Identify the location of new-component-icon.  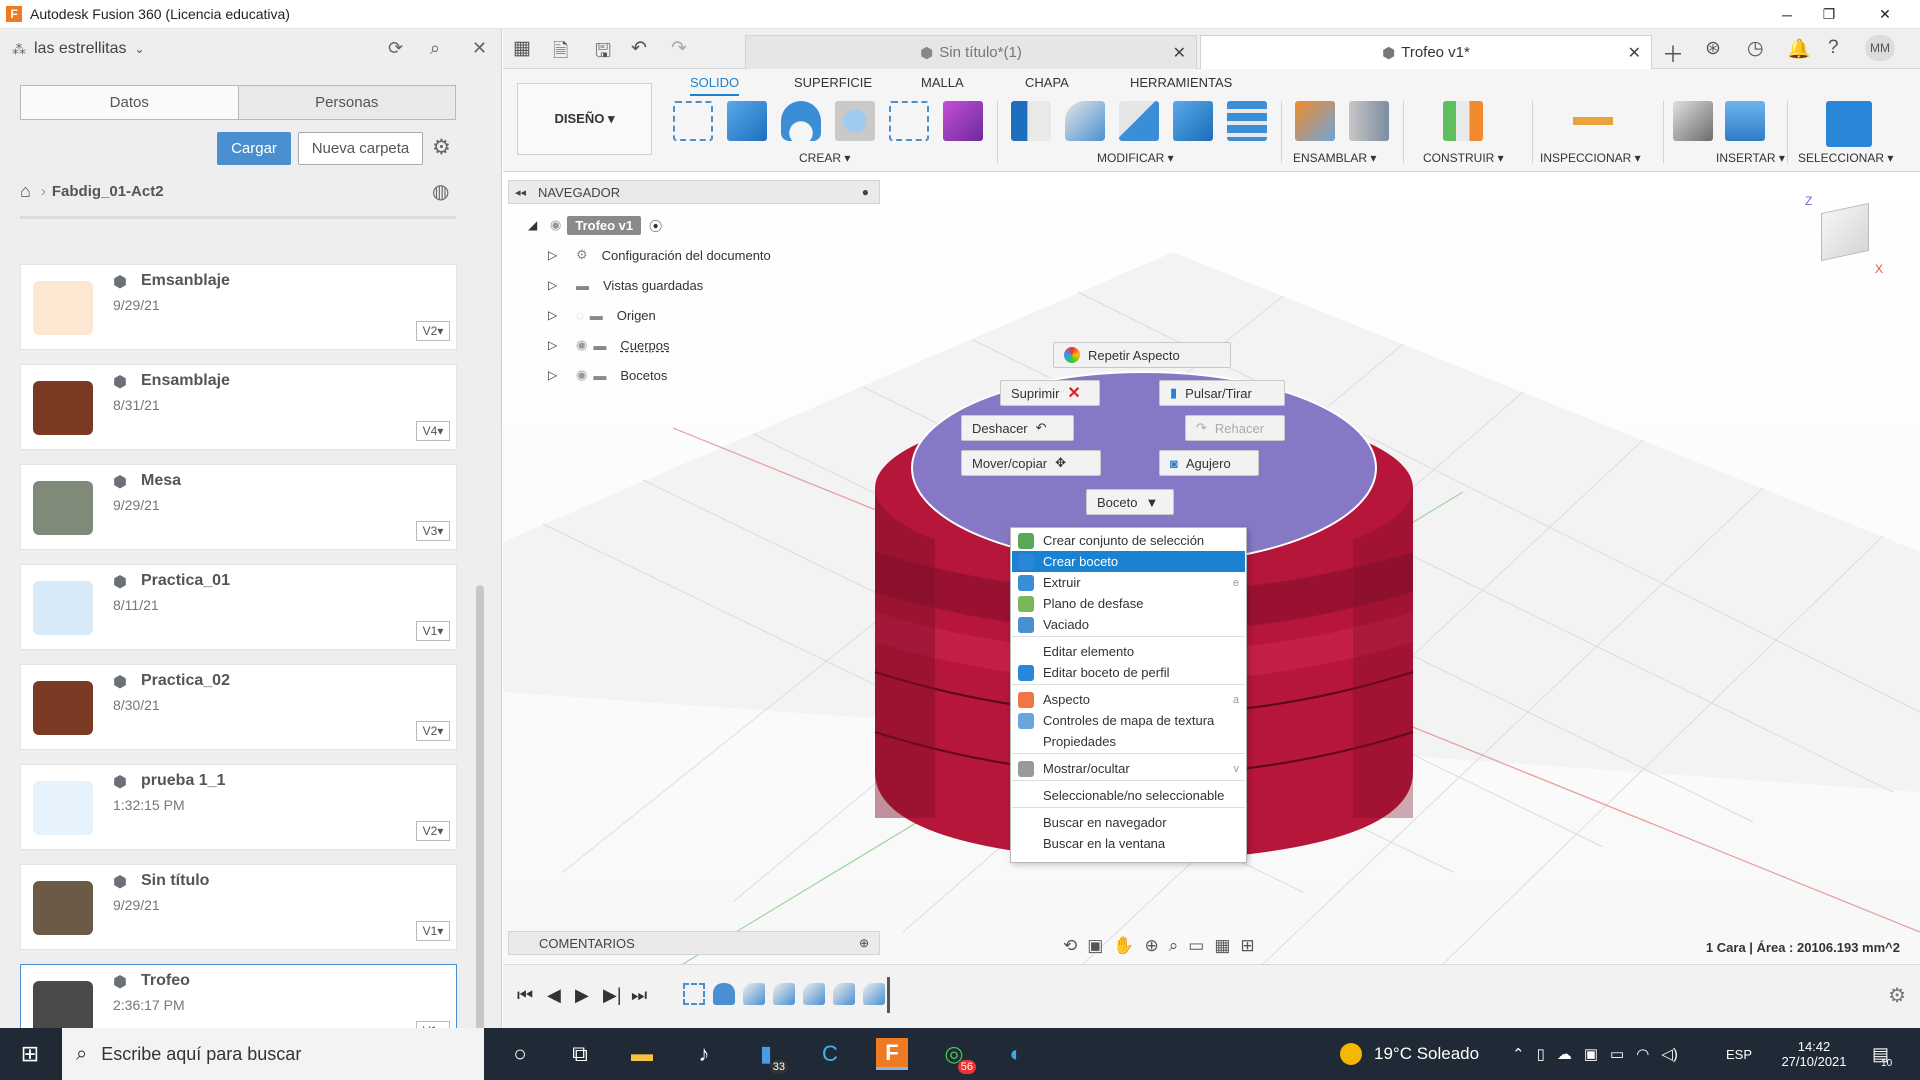
(1315, 121).